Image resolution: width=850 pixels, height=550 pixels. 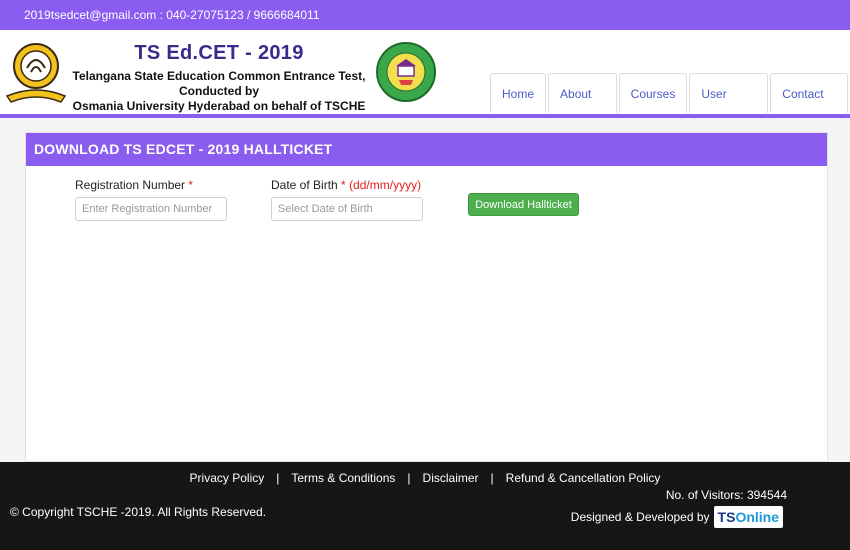 What do you see at coordinates (518, 93) in the screenshot?
I see `nav-home: Home` at bounding box center [518, 93].